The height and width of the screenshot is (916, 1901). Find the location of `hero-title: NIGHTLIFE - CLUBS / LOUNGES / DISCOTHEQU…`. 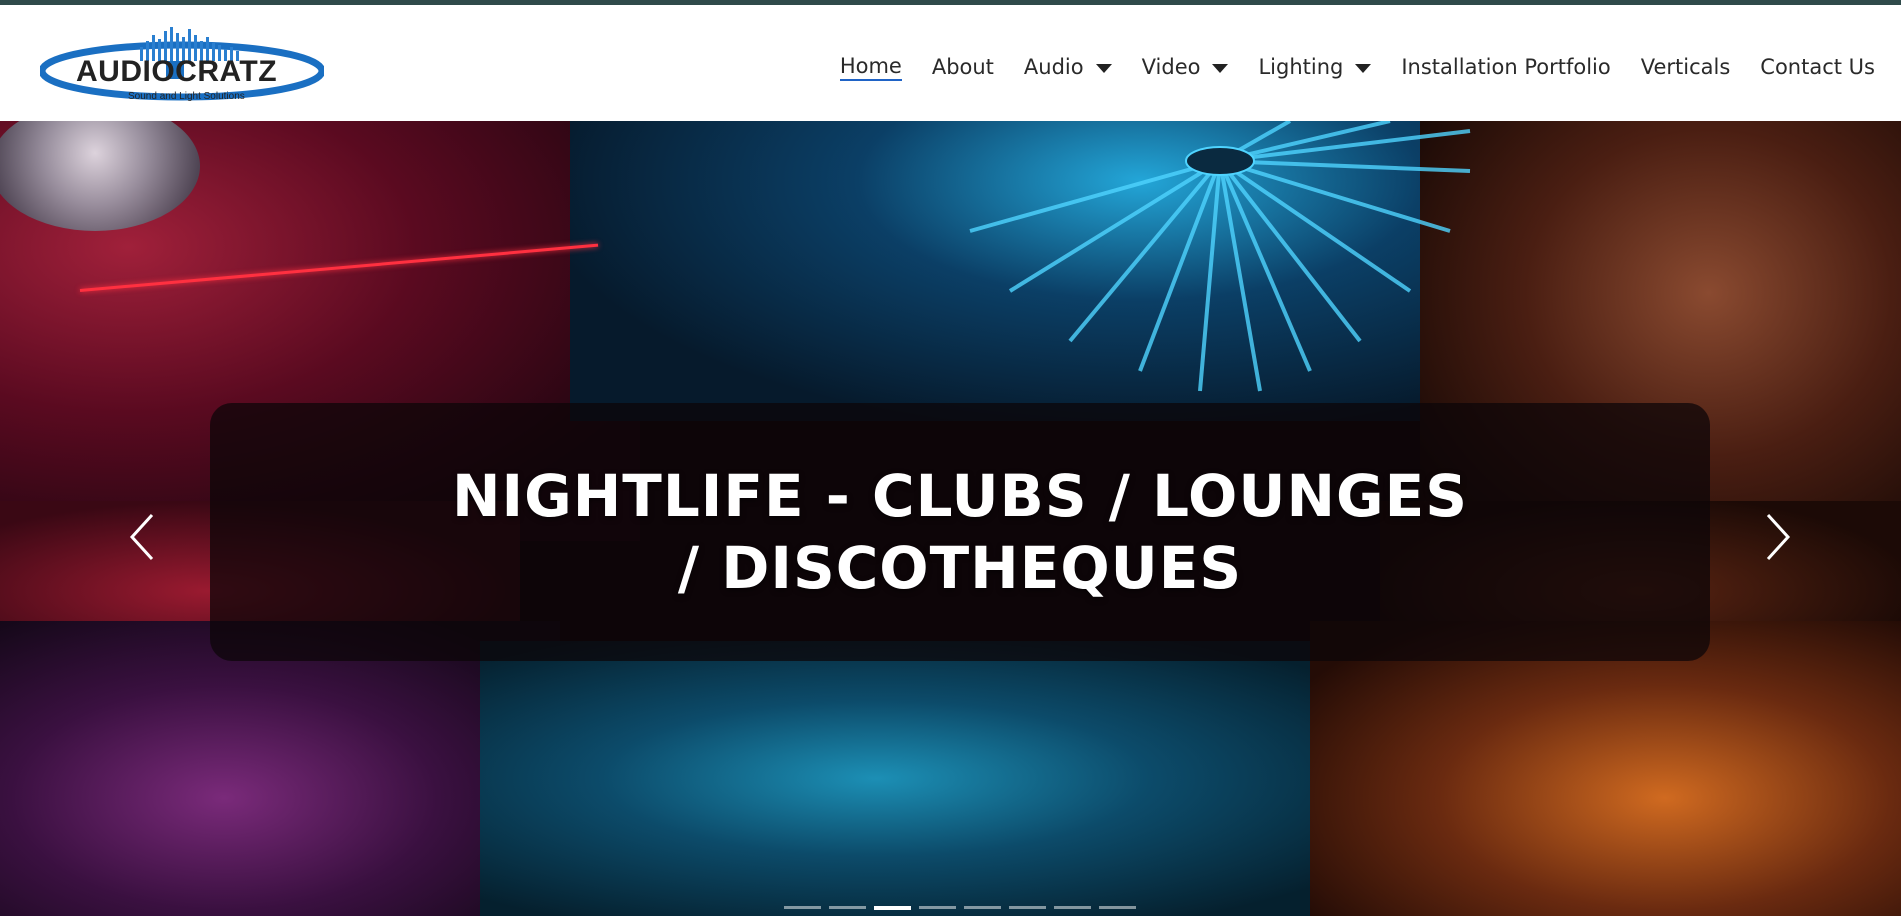

hero-title: NIGHTLIFE - CLUBS / LOUNGES / DISCOTHEQU… is located at coordinates (959, 532).